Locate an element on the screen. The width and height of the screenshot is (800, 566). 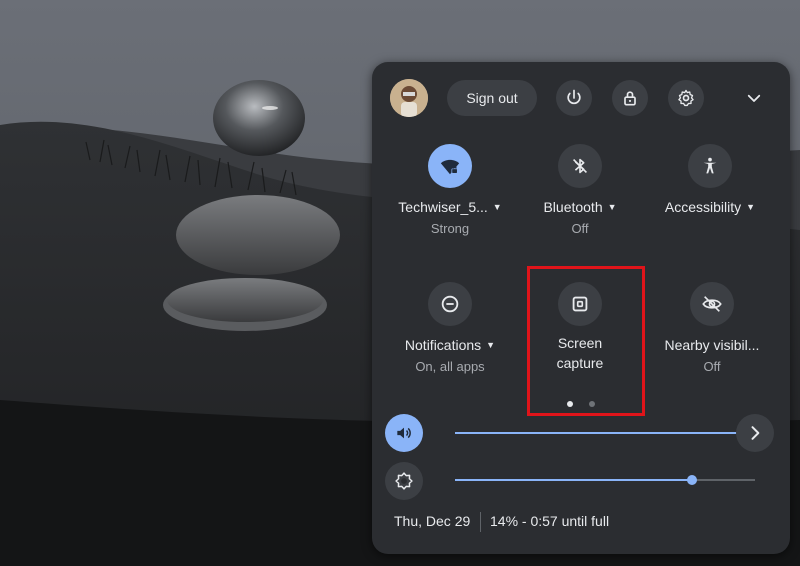
power-button is located at coordinates (574, 98).